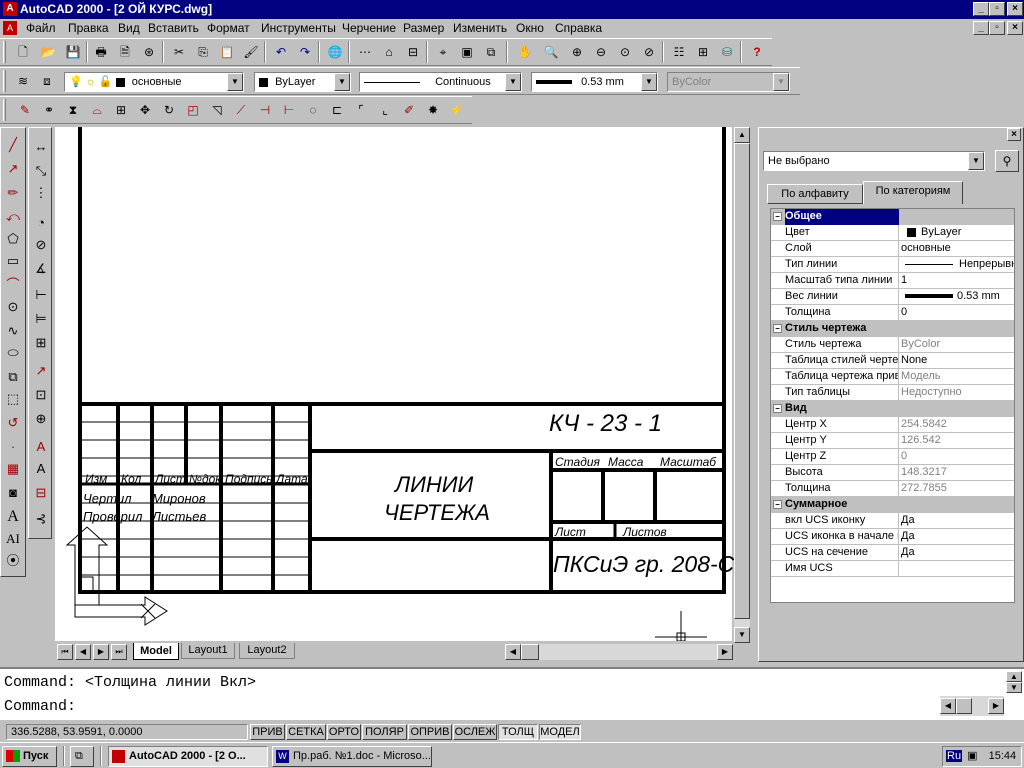 This screenshot has height=768, width=1024. Describe the element at coordinates (413, 52) in the screenshot. I see `distance-icon: ⊟` at that location.